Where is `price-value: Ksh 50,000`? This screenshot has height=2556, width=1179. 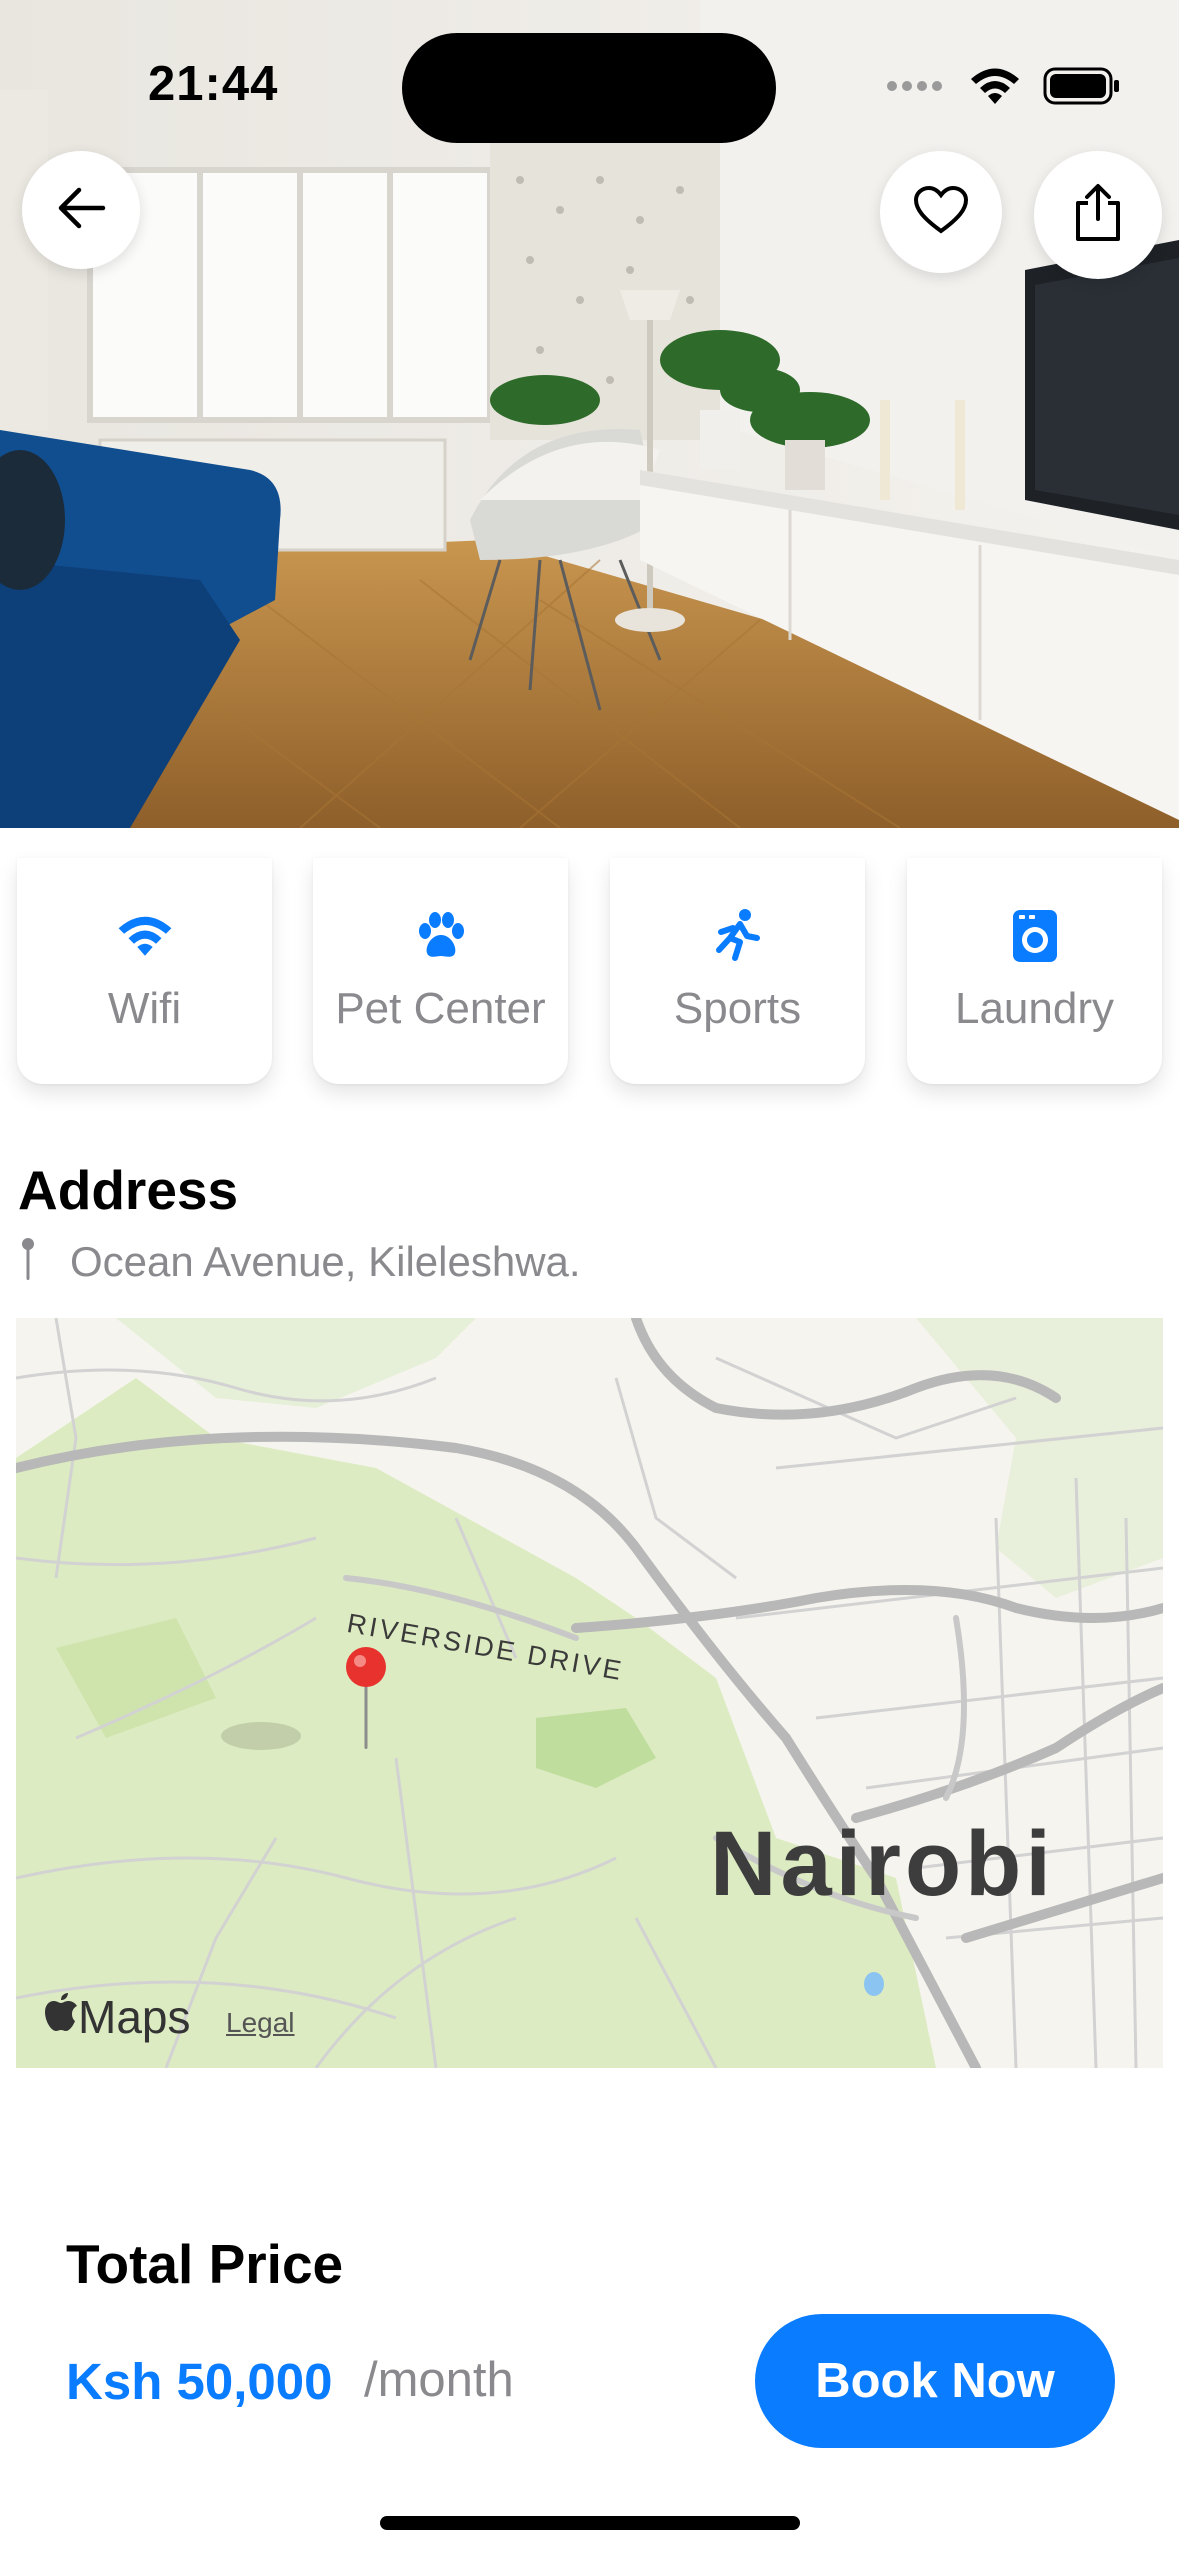
price-value: Ksh 50,000 is located at coordinates (199, 2381).